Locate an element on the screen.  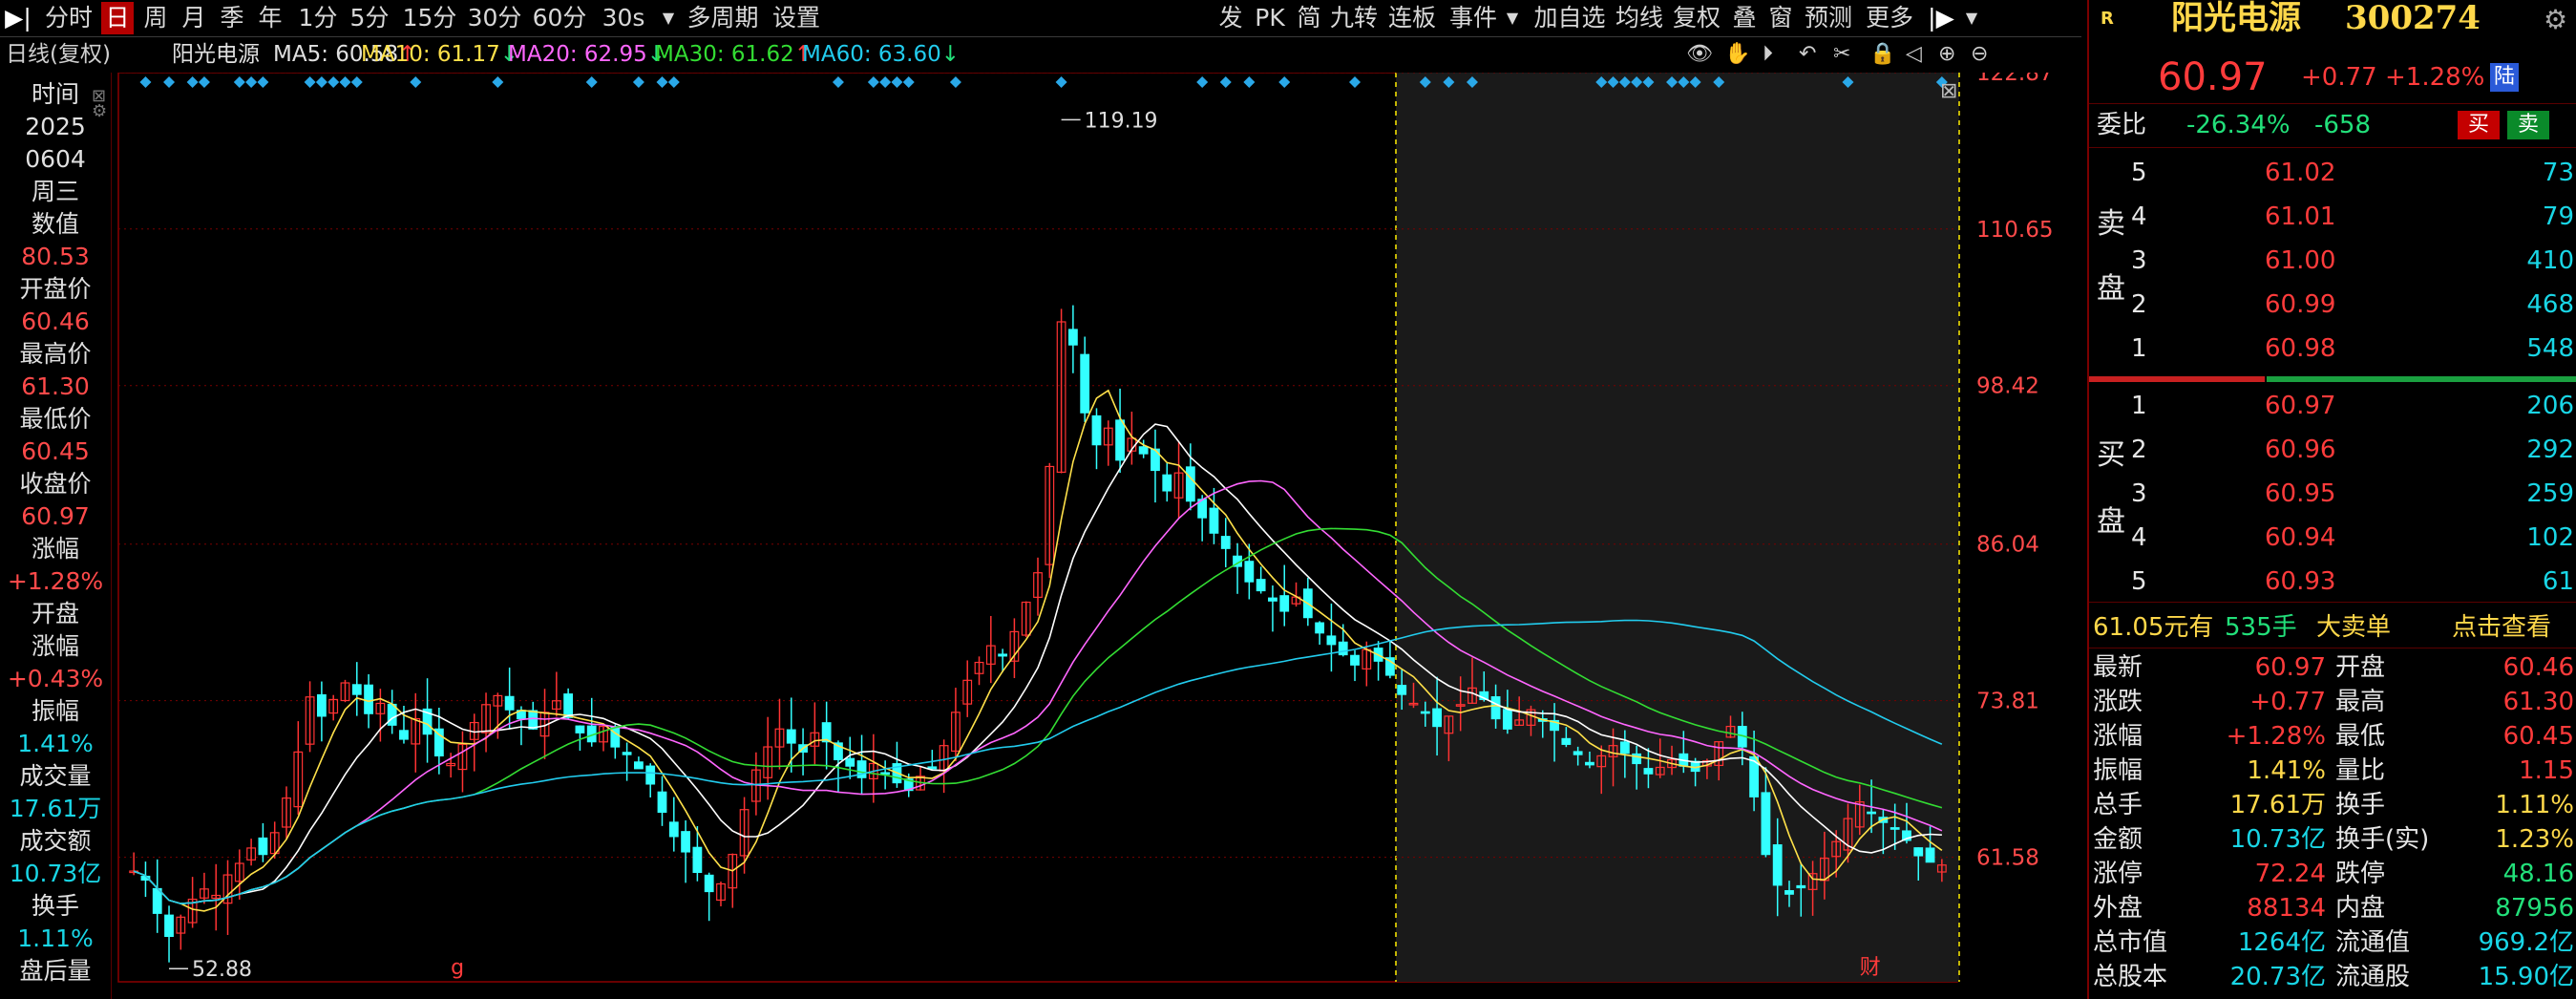
buy-row: 3 60.95 259 is located at coordinates (2332, 494).